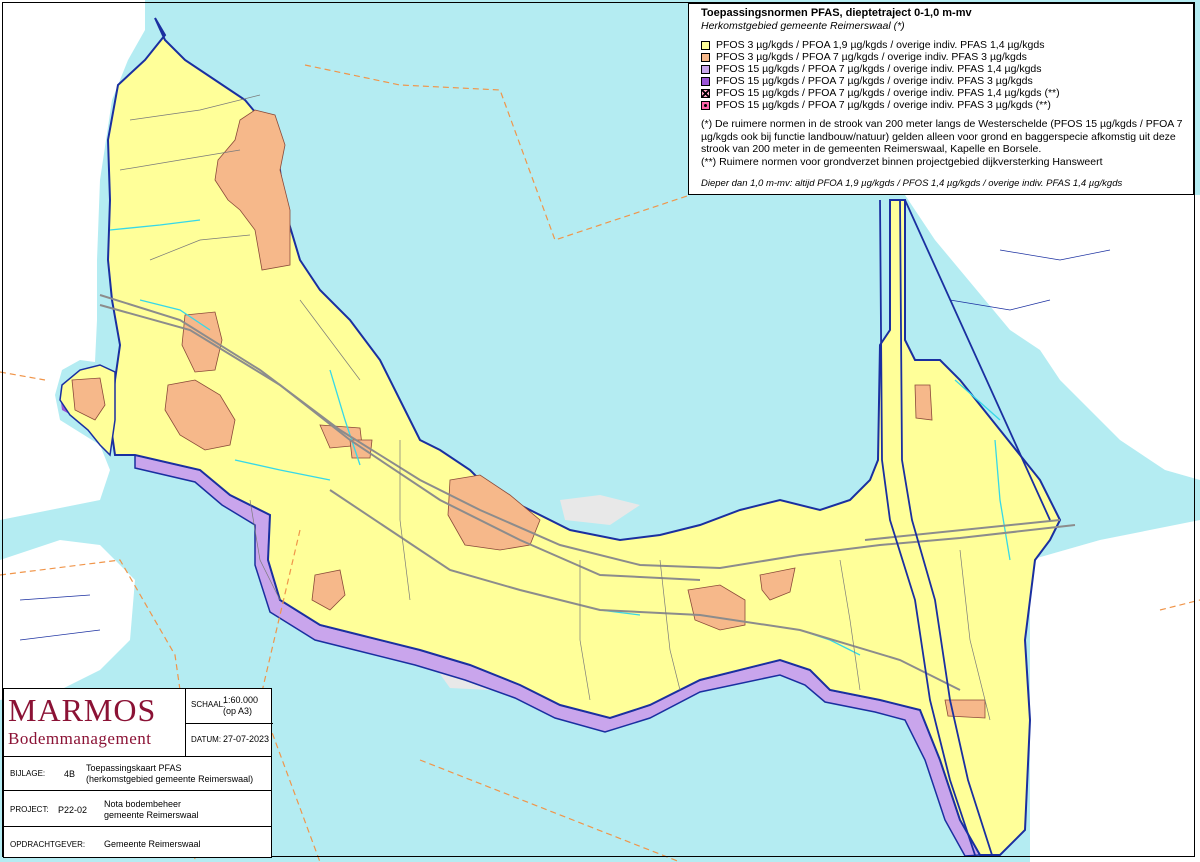  What do you see at coordinates (28, 773) in the screenshot?
I see `bijlage-label: BIJLAGE:` at bounding box center [28, 773].